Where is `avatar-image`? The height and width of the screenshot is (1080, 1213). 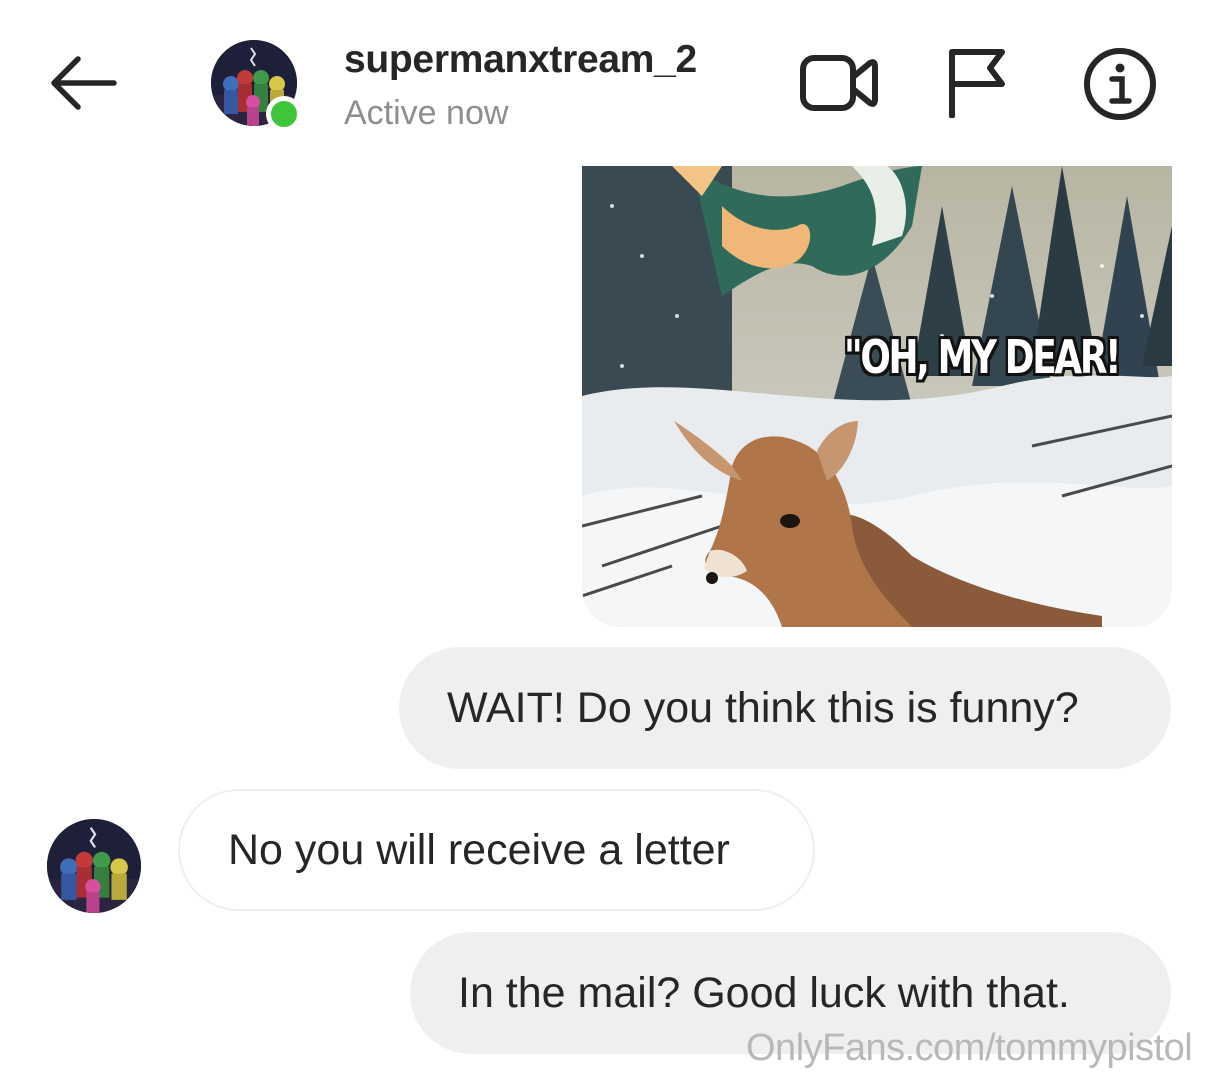 avatar-image is located at coordinates (94, 866).